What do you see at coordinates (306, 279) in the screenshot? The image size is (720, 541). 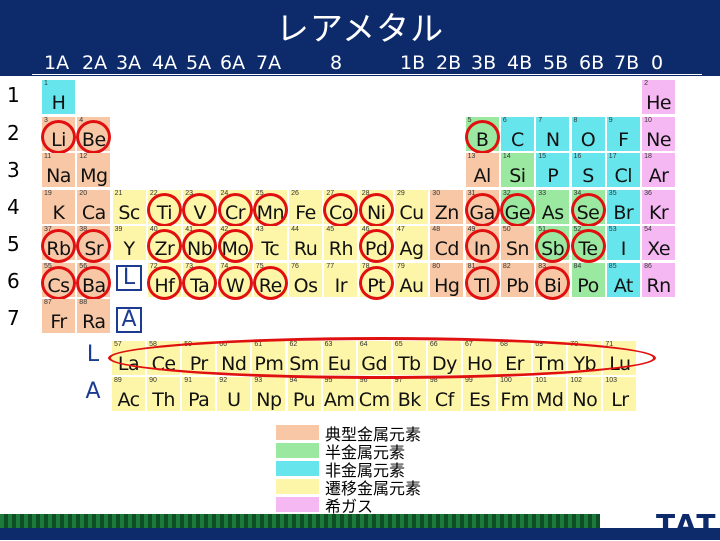 I see `element-cell: 76 Os` at bounding box center [306, 279].